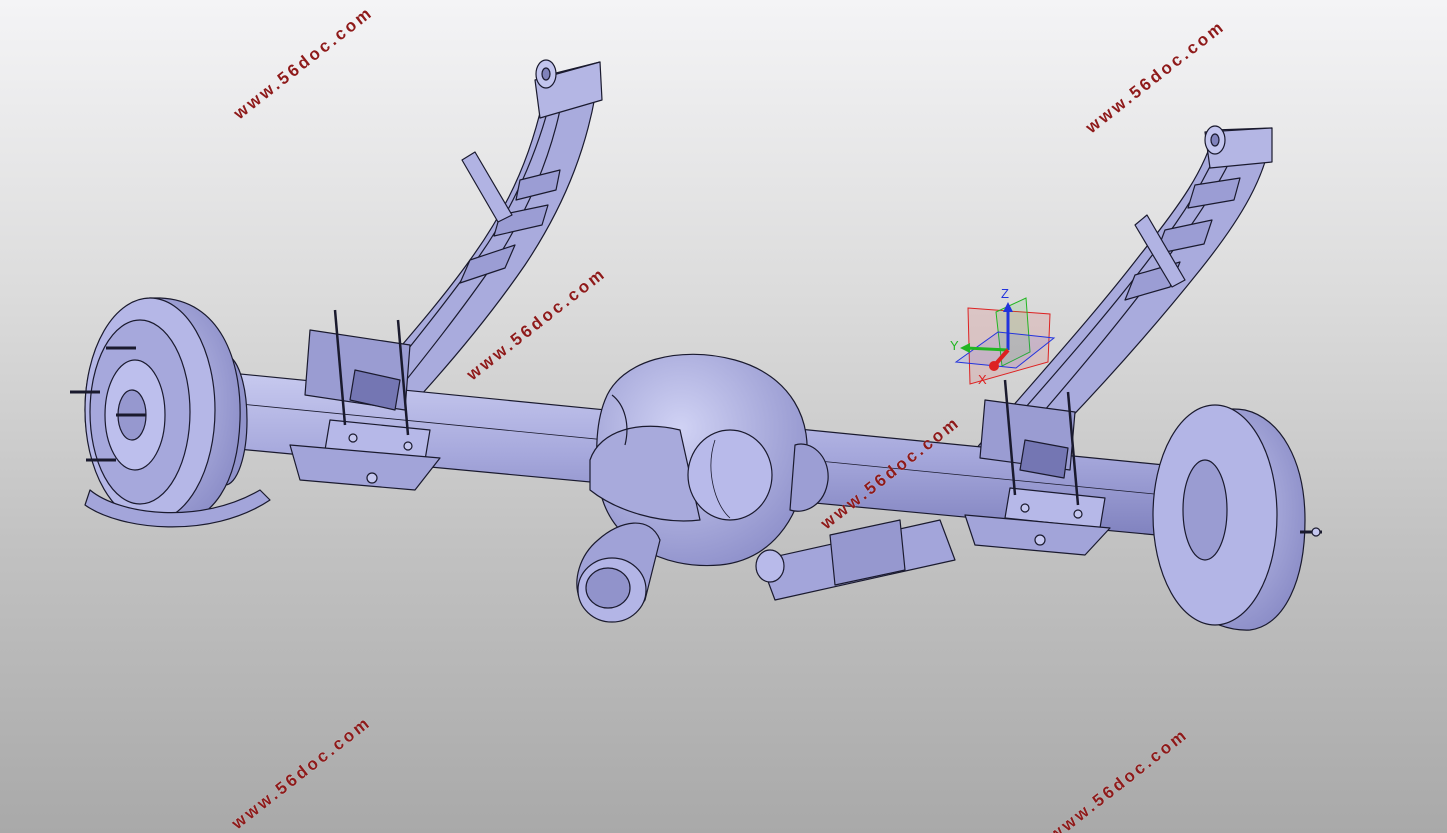 Image resolution: width=1447 pixels, height=833 pixels. I want to click on z-axis-label: Z, so click(1005, 293).